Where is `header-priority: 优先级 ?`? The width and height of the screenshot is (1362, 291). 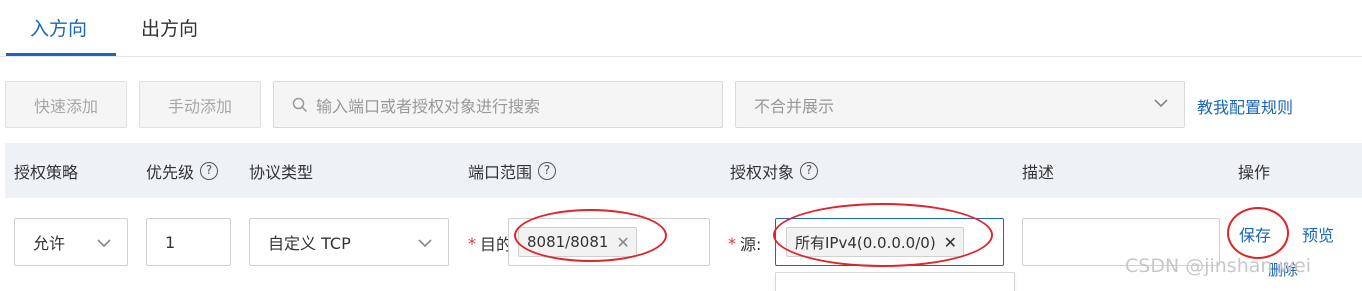 header-priority: 优先级 ? is located at coordinates (182, 171).